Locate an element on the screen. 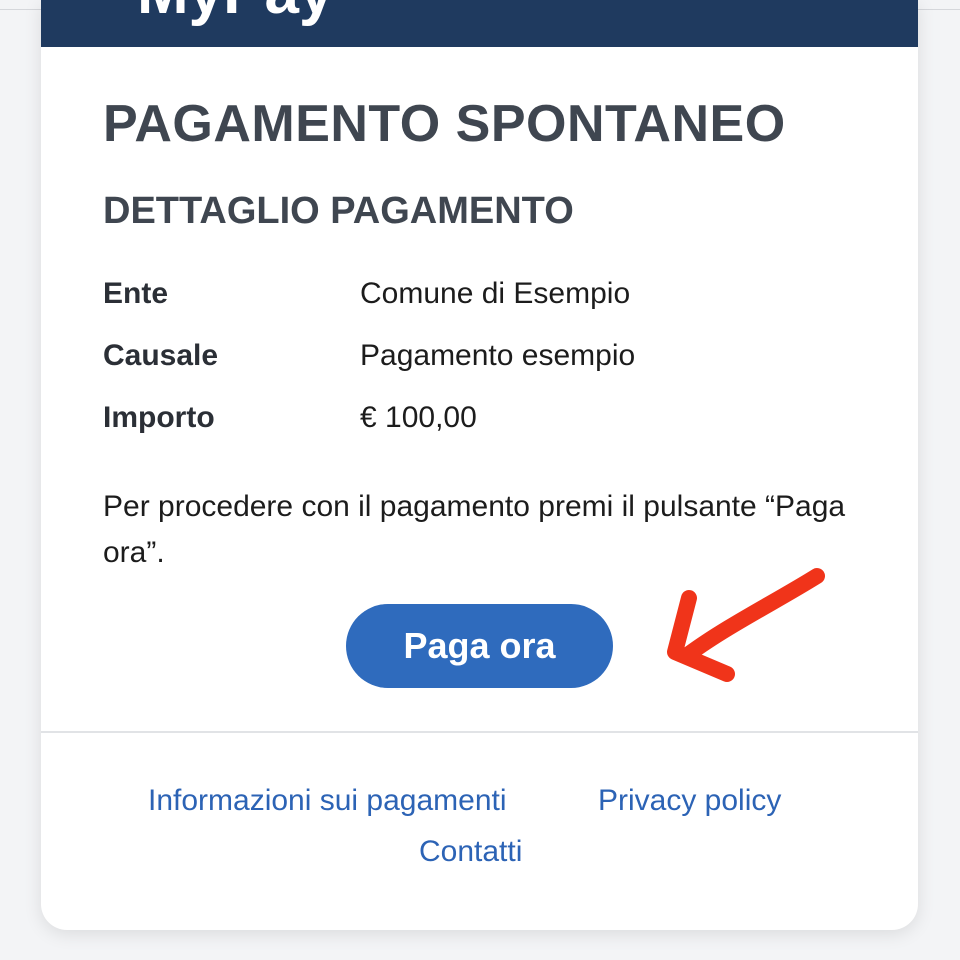  detail-value: Pagamento esempio is located at coordinates (498, 355).